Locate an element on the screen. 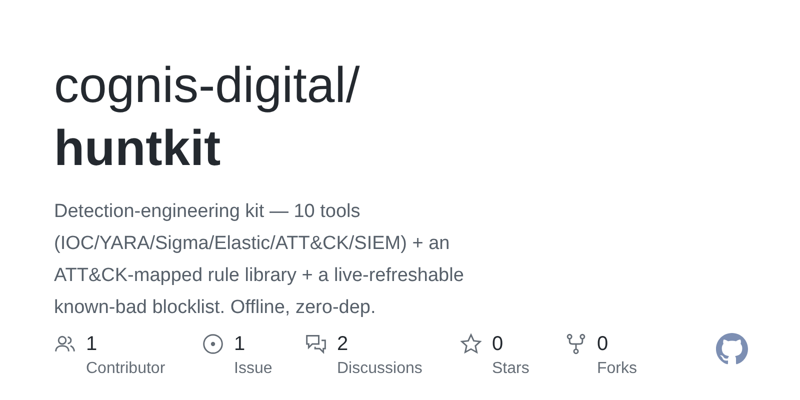 This screenshot has height=400, width=800. stat-label: Stars is located at coordinates (511, 369).